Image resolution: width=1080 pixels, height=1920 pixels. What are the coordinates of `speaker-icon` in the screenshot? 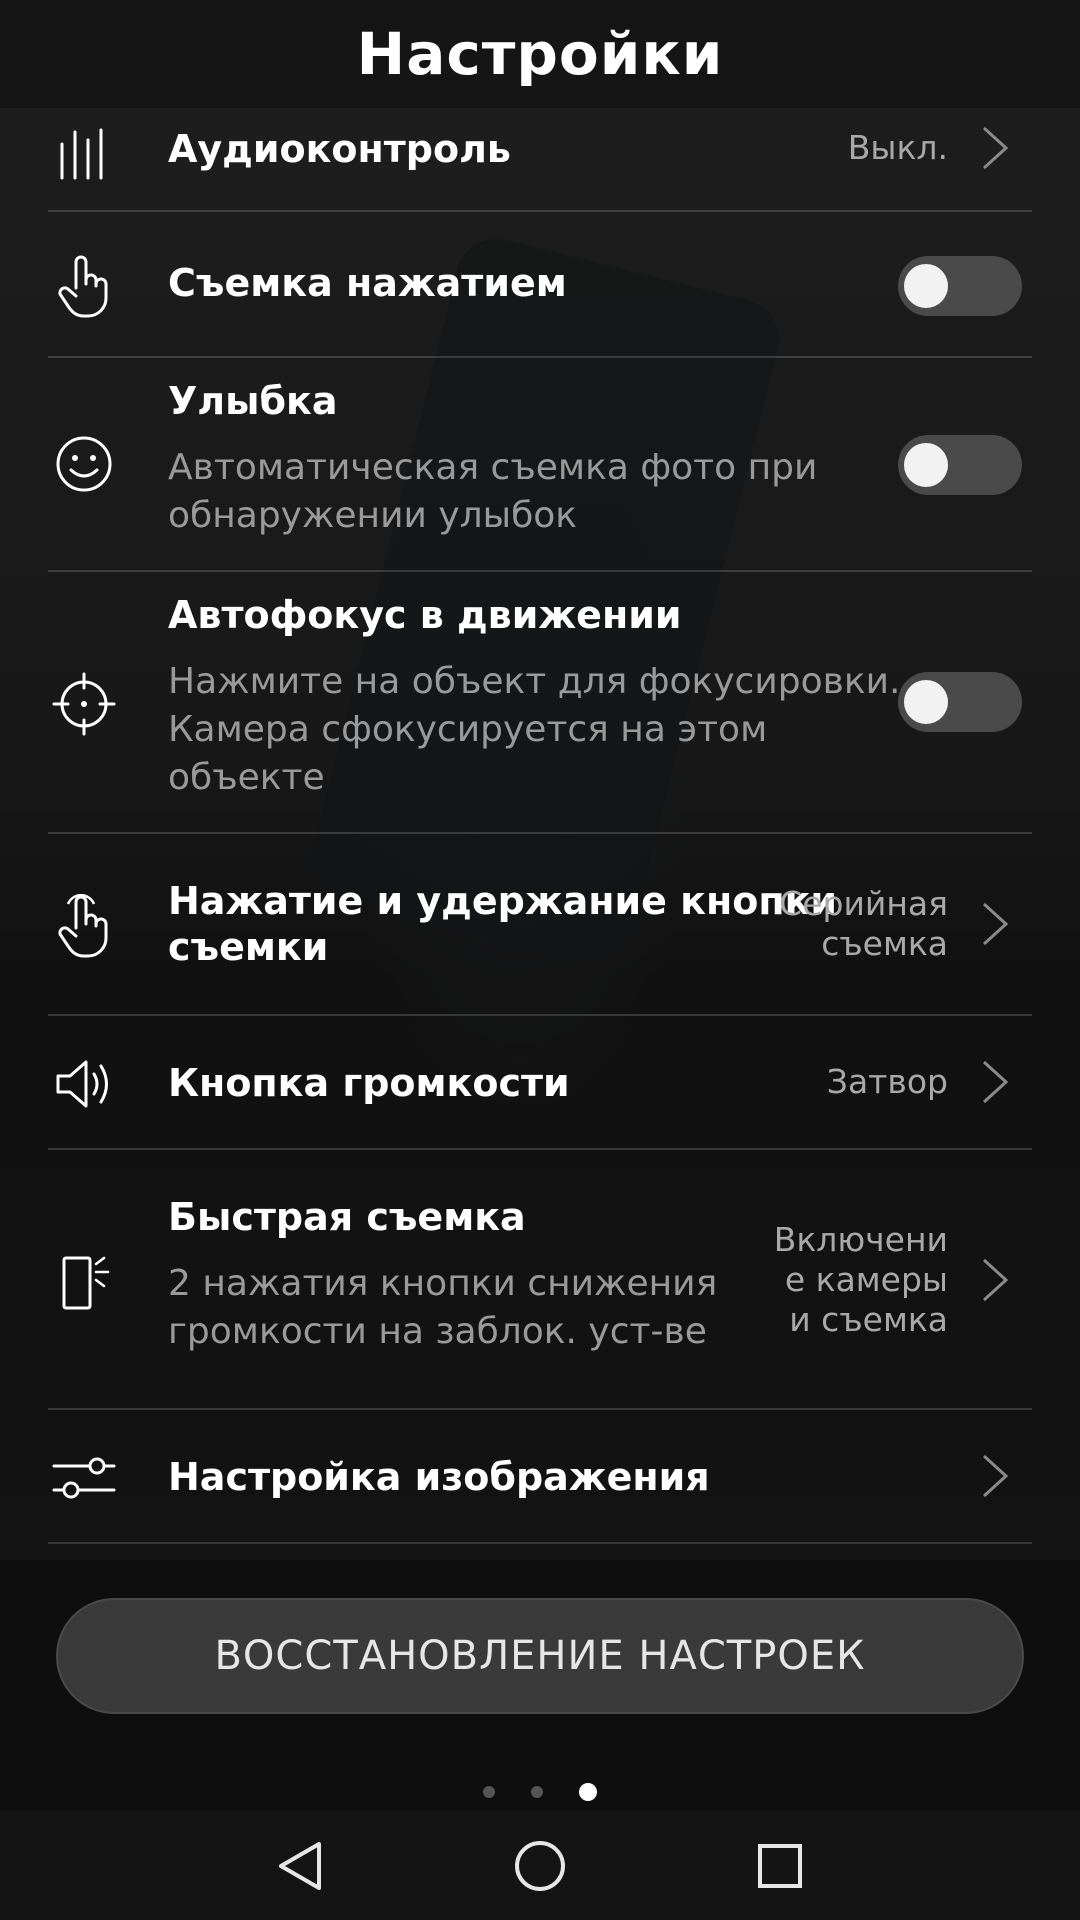 It's located at (84, 1084).